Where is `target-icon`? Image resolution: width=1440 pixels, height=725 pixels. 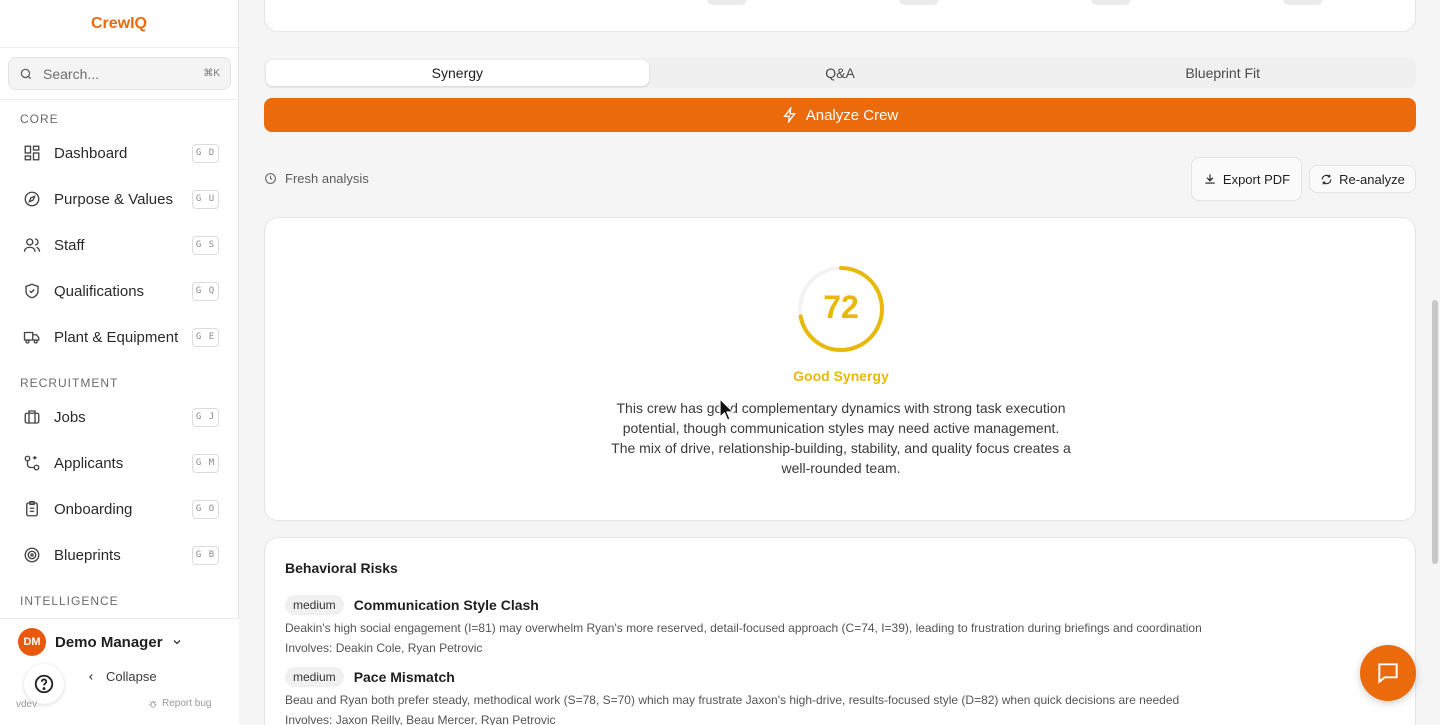 target-icon is located at coordinates (32, 555).